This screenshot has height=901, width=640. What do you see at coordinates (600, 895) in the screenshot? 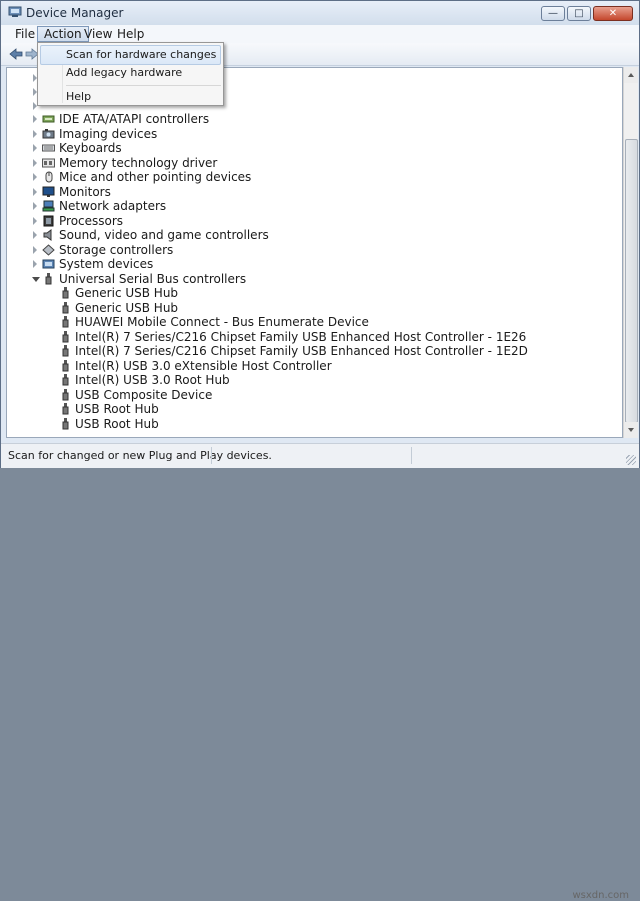
I see `watermark: wsxdn.com` at bounding box center [600, 895].